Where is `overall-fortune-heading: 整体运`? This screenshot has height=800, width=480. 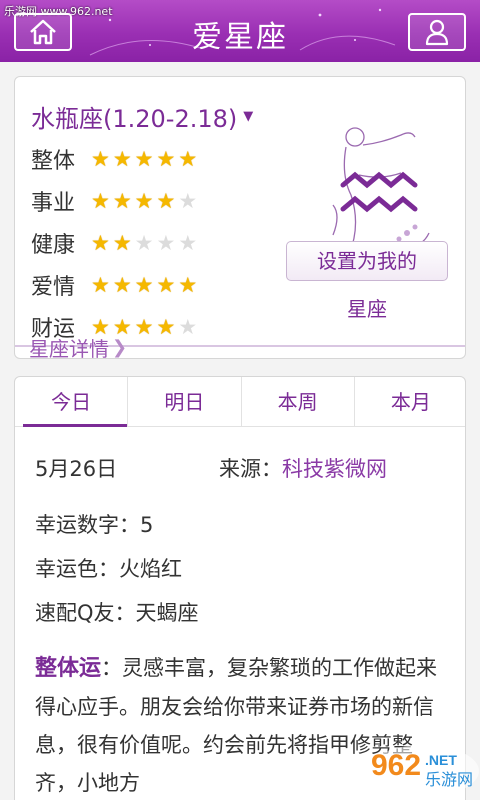 overall-fortune-heading: 整体运 is located at coordinates (68, 668).